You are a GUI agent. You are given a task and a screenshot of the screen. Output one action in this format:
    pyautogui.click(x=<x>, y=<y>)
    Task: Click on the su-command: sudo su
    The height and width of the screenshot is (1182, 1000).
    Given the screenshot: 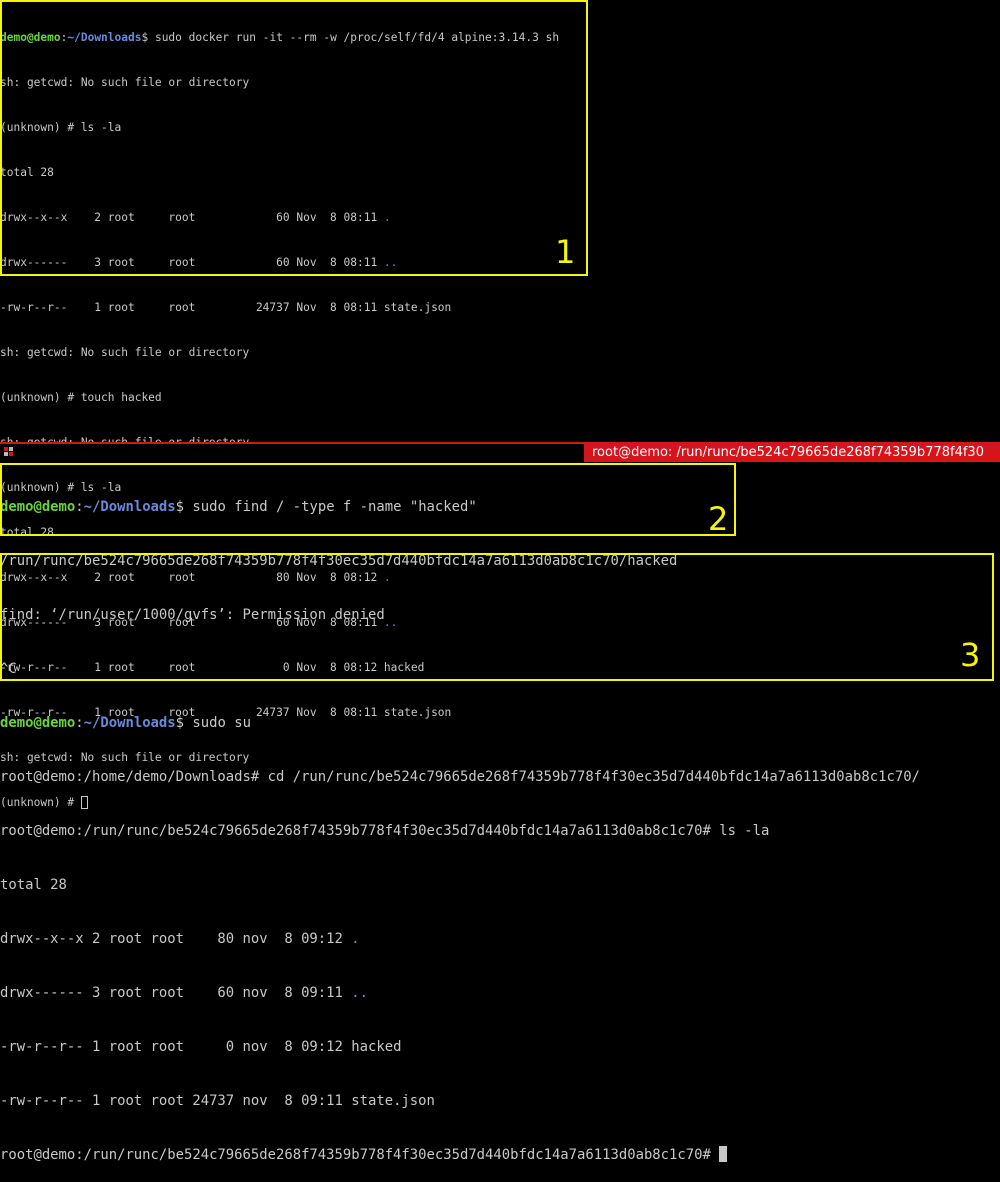 What is the action you would take?
    pyautogui.click(x=217, y=723)
    